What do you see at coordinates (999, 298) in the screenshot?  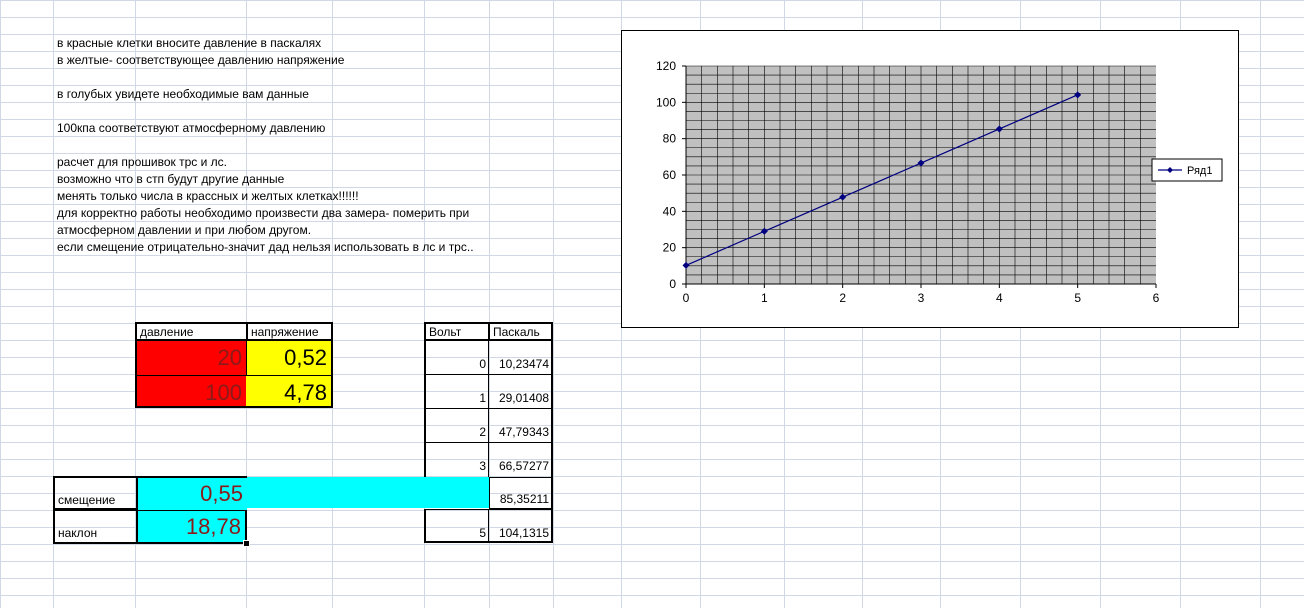 I see `x-tick-label: 4` at bounding box center [999, 298].